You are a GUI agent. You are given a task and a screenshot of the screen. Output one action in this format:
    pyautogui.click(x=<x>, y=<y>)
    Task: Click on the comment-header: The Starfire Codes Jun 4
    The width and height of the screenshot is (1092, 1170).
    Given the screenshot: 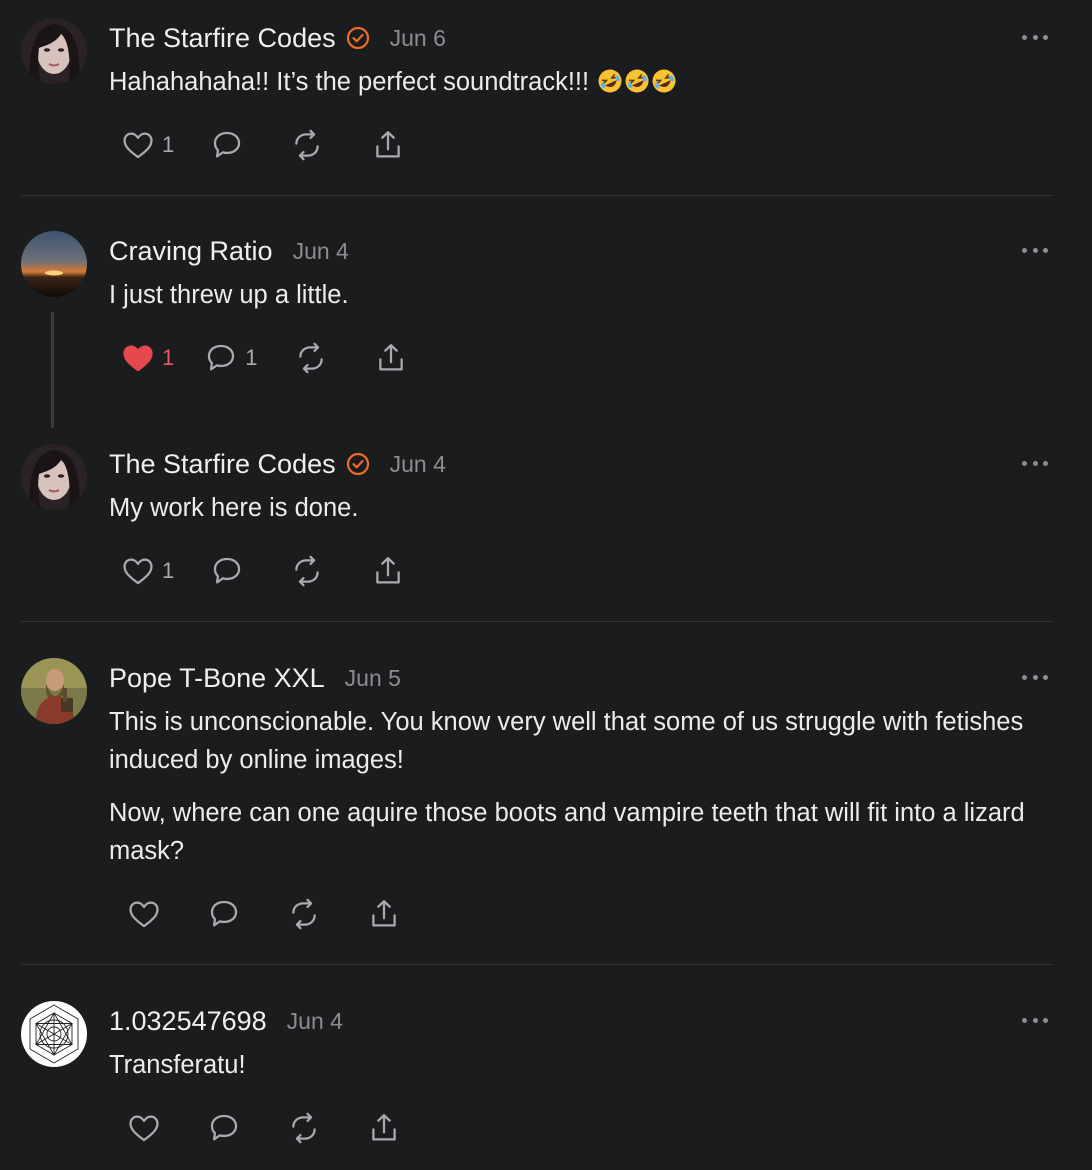 What is the action you would take?
    pyautogui.click(x=277, y=464)
    